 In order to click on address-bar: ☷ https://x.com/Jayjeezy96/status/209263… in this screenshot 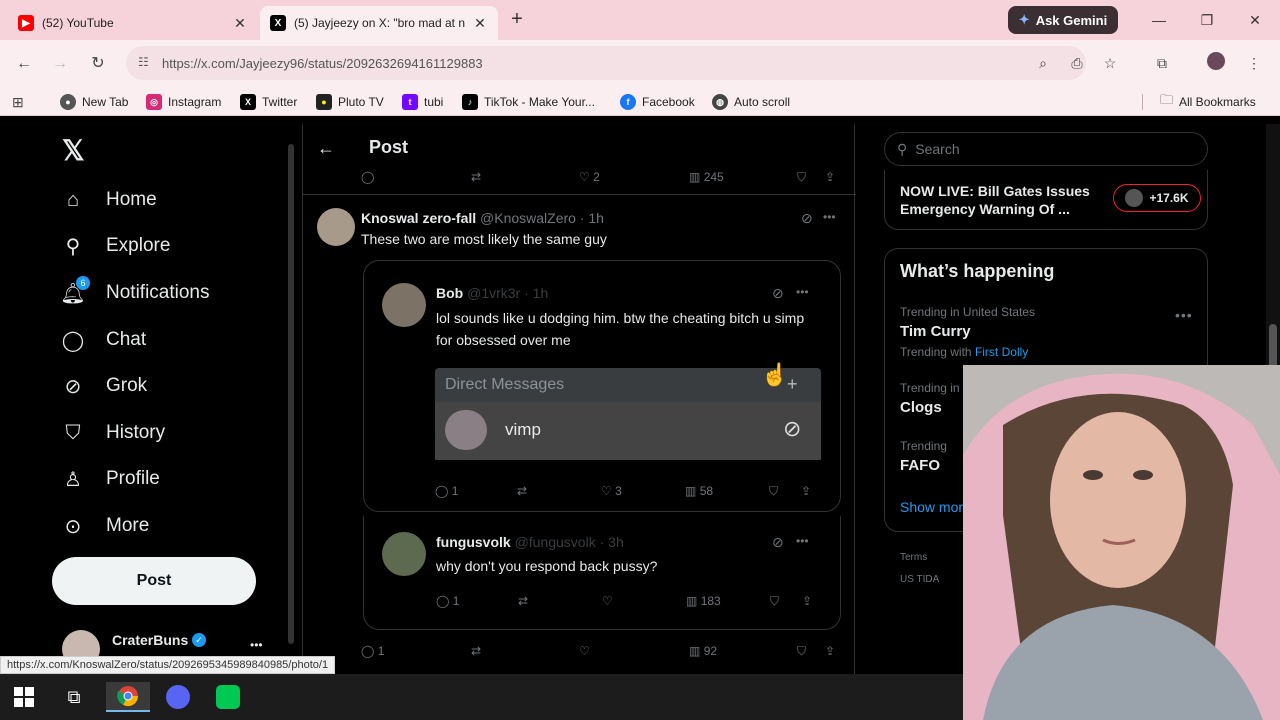, I will do `click(606, 63)`.